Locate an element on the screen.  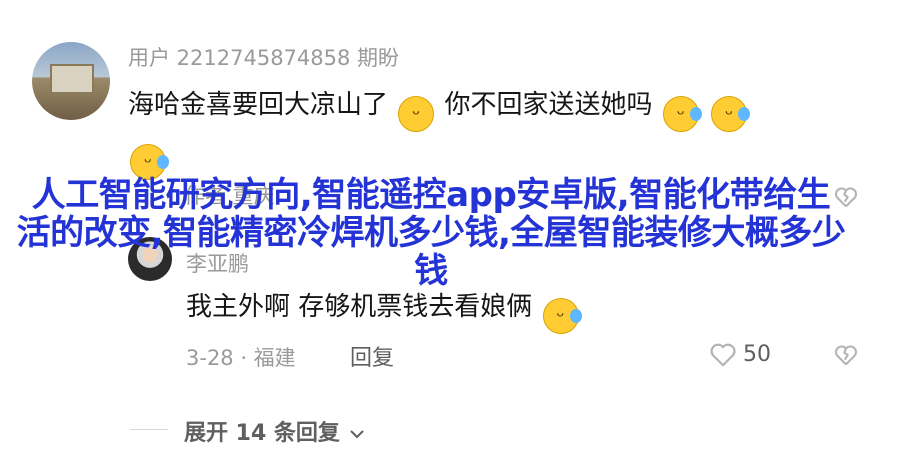
reply-date-location: 3-28 · 福建 is located at coordinates (241, 358).